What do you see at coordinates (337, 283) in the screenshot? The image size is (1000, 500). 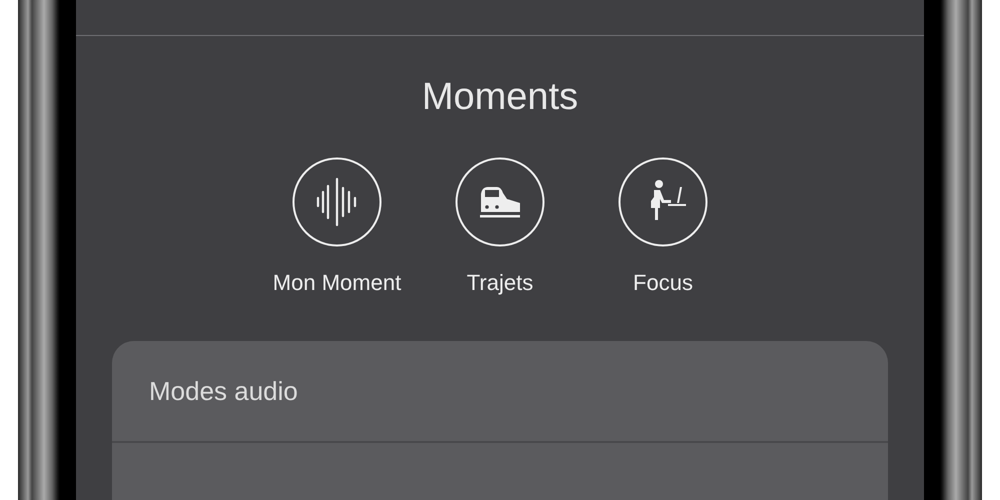 I see `moment-label: Mon Moment` at bounding box center [337, 283].